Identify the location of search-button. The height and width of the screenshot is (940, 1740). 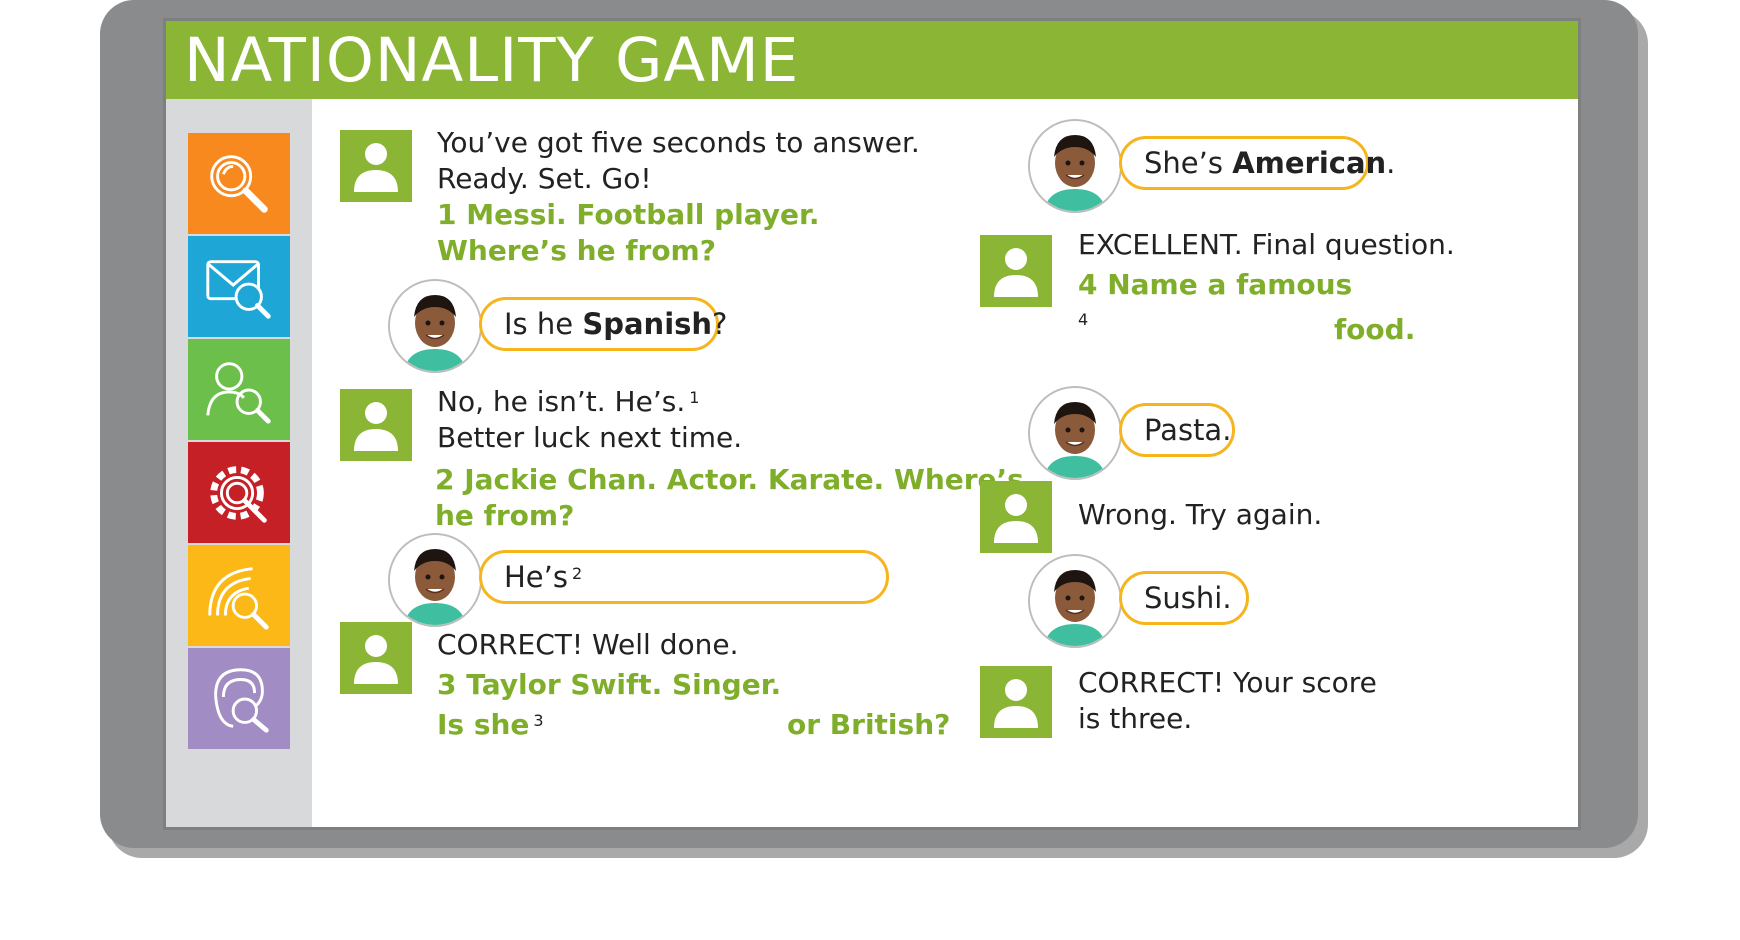
(239, 183).